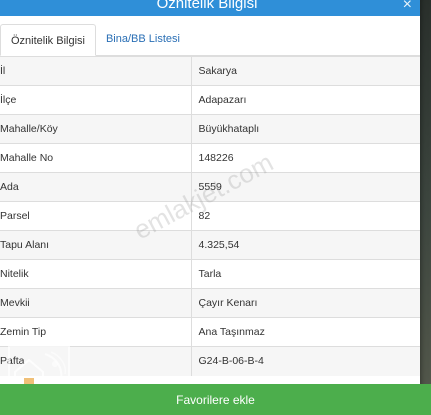 Image resolution: width=431 pixels, height=415 pixels. I want to click on table-row: Parsel 82, so click(210, 216).